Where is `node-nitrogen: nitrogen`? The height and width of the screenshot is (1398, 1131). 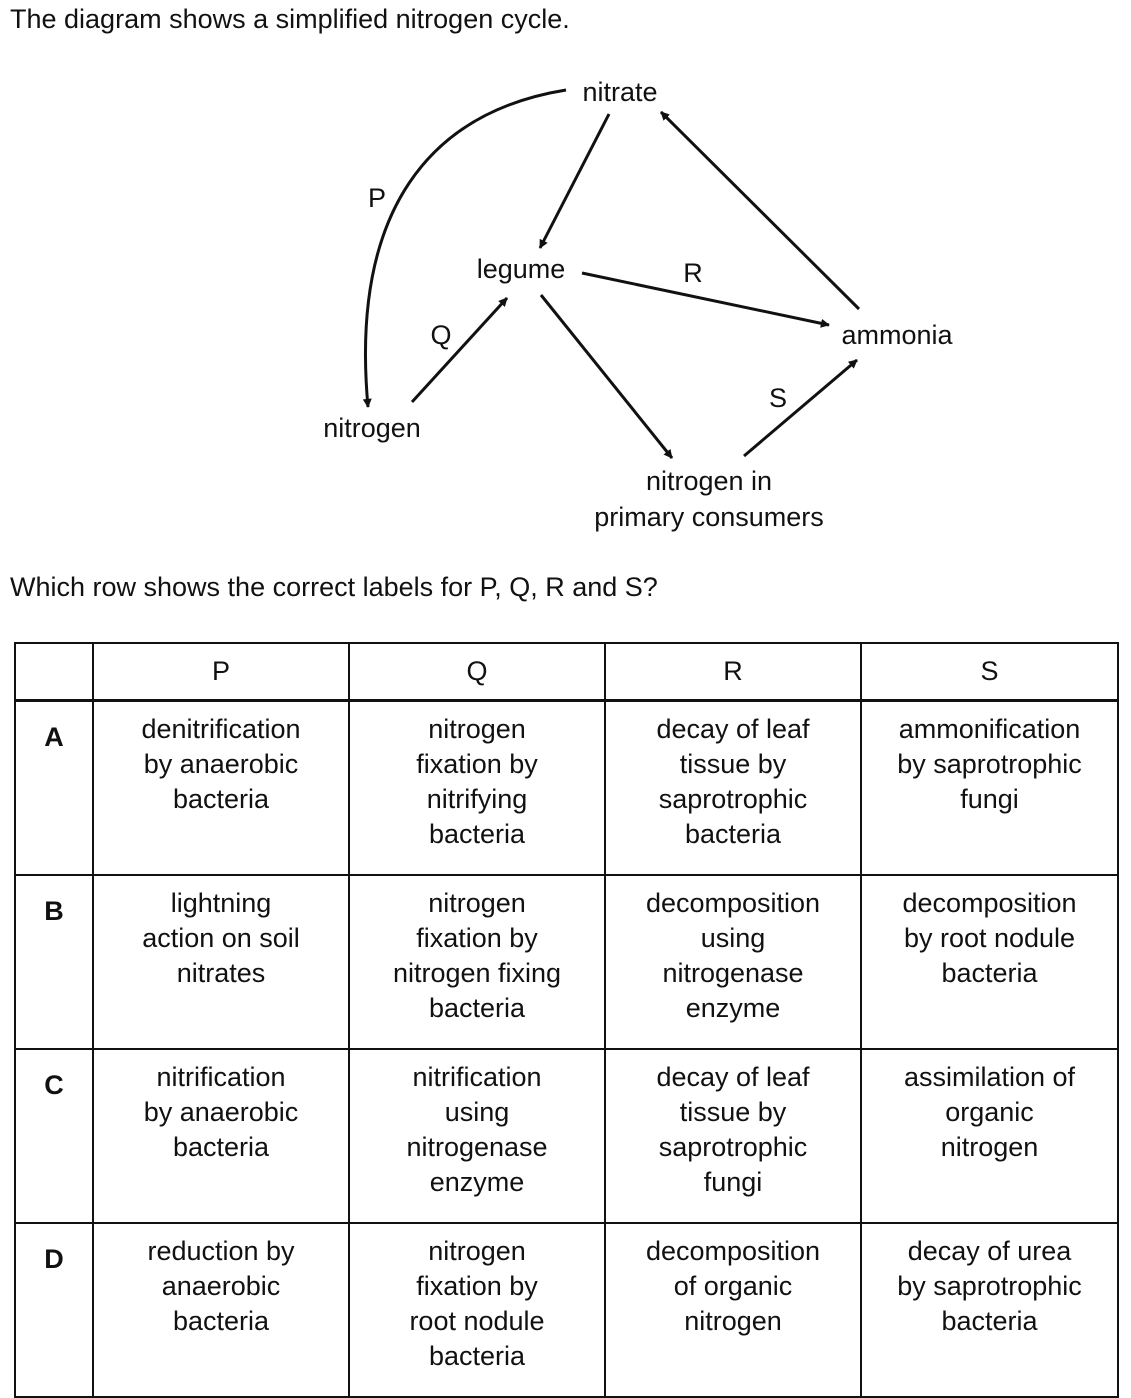
node-nitrogen: nitrogen is located at coordinates (372, 428).